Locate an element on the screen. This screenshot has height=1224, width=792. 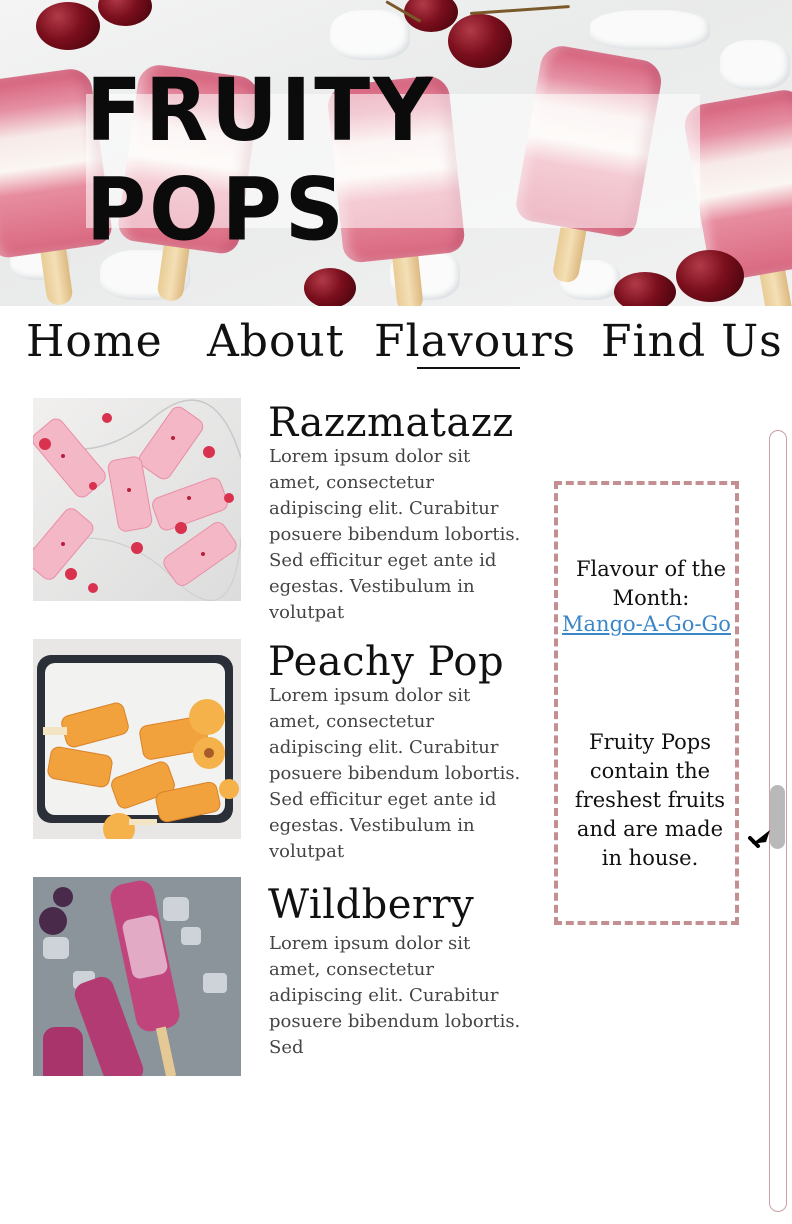
title-band: FRUITY POPS is located at coordinates (393, 161).